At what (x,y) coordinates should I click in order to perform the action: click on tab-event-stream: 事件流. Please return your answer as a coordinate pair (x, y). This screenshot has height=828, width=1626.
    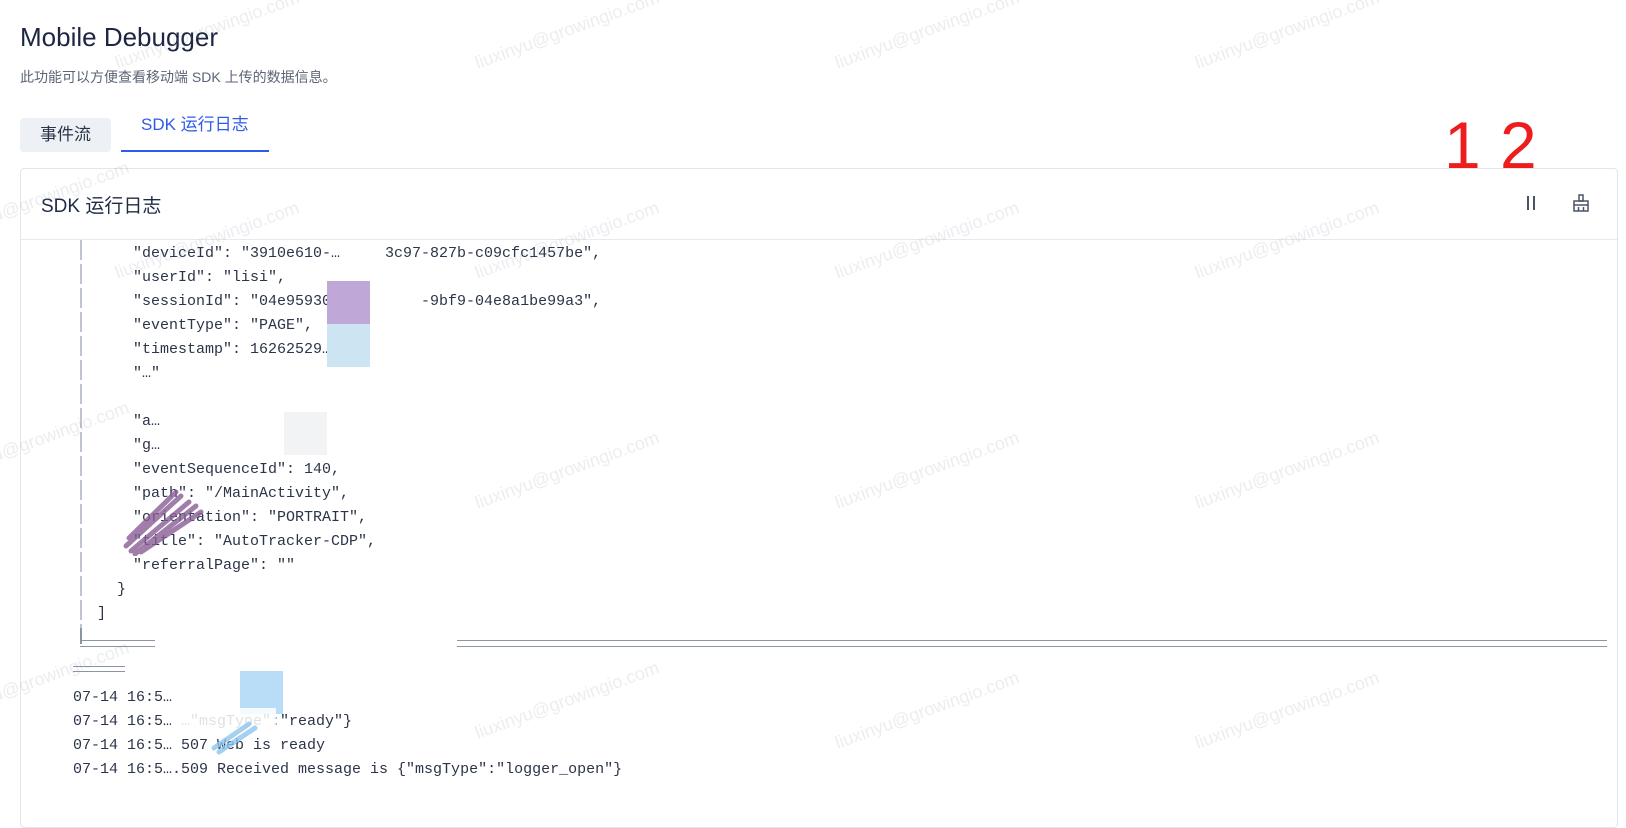
    Looking at the image, I should click on (65, 135).